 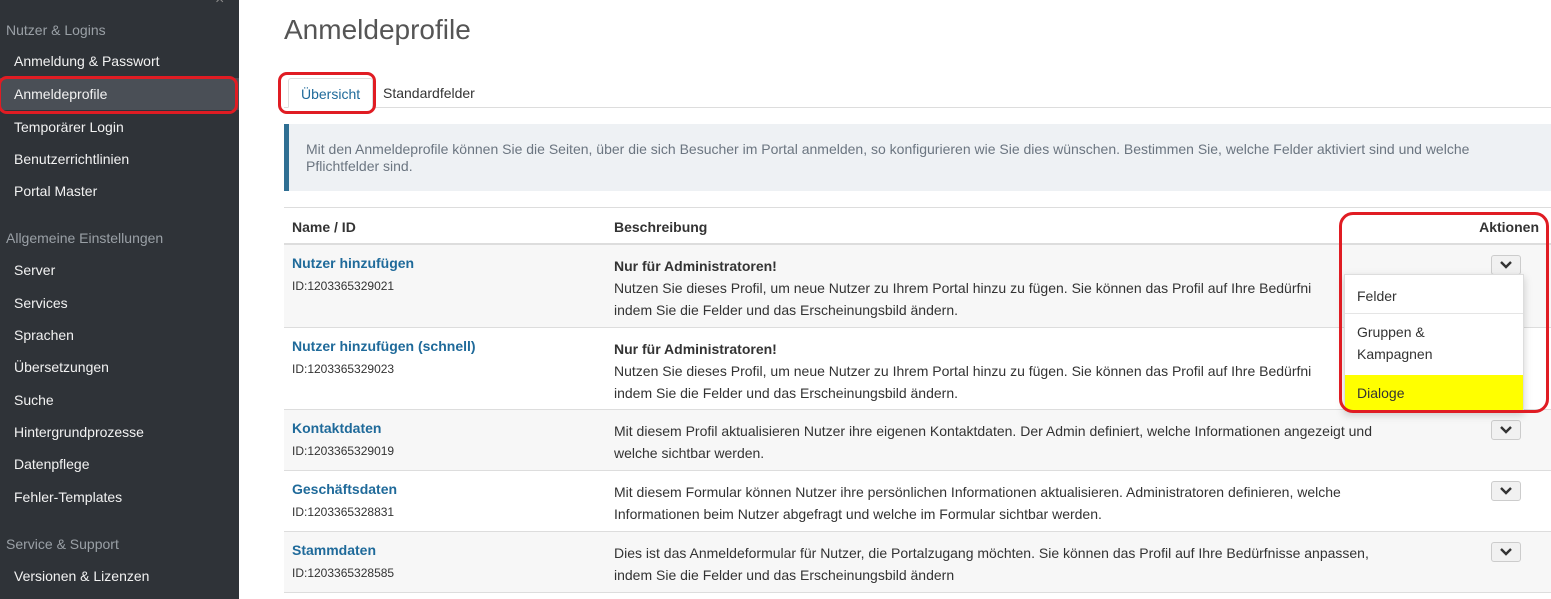 What do you see at coordinates (689, 453) in the screenshot?
I see `desc-text-line2: welche sichtbar werden.` at bounding box center [689, 453].